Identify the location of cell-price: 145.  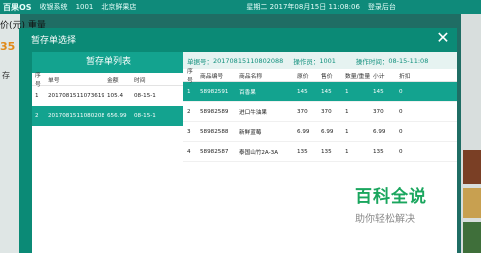
(302, 91).